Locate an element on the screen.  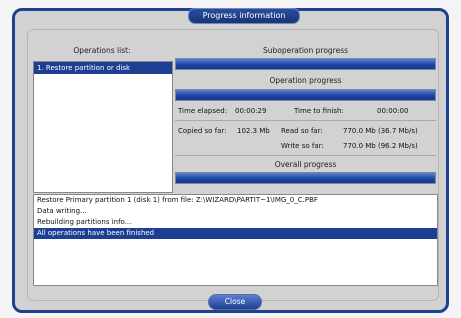
suboperation-progress-bar is located at coordinates (305, 64).